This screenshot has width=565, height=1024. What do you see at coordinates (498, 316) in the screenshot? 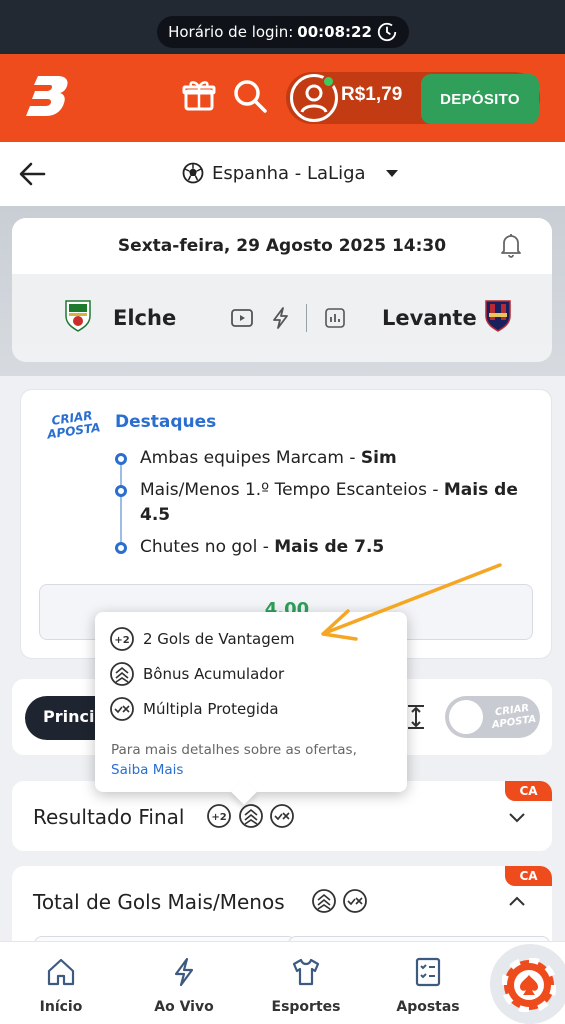
I see `levante-crest-icon` at bounding box center [498, 316].